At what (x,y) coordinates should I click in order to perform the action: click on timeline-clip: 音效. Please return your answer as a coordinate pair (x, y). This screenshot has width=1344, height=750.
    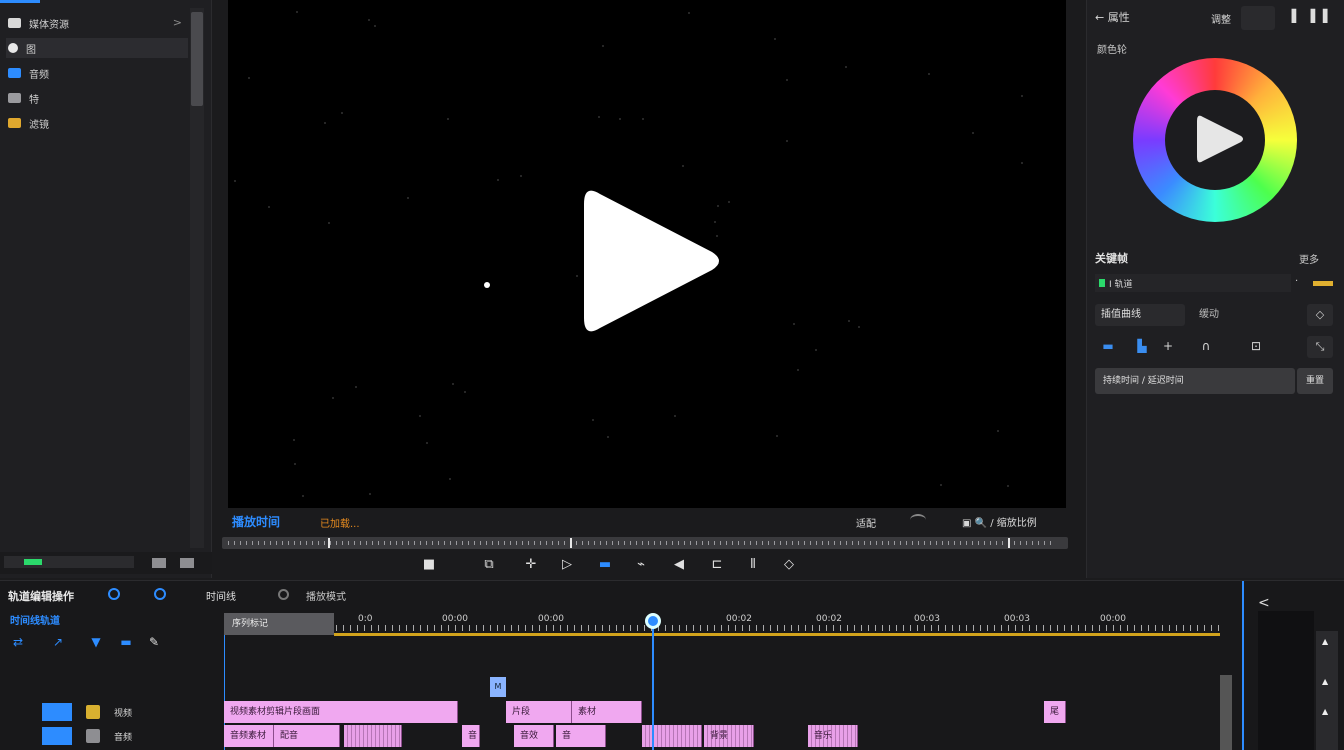
    Looking at the image, I should click on (534, 736).